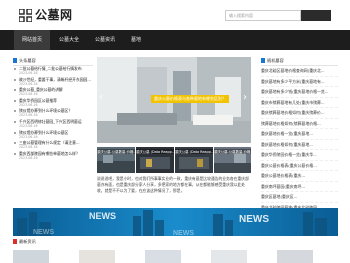 This screenshot has height=263, width=350. Describe the element at coordinates (190, 99) in the screenshot. I see `slider-caption: 重庆公墓价格表与各种墓地有哪些区别？` at that location.